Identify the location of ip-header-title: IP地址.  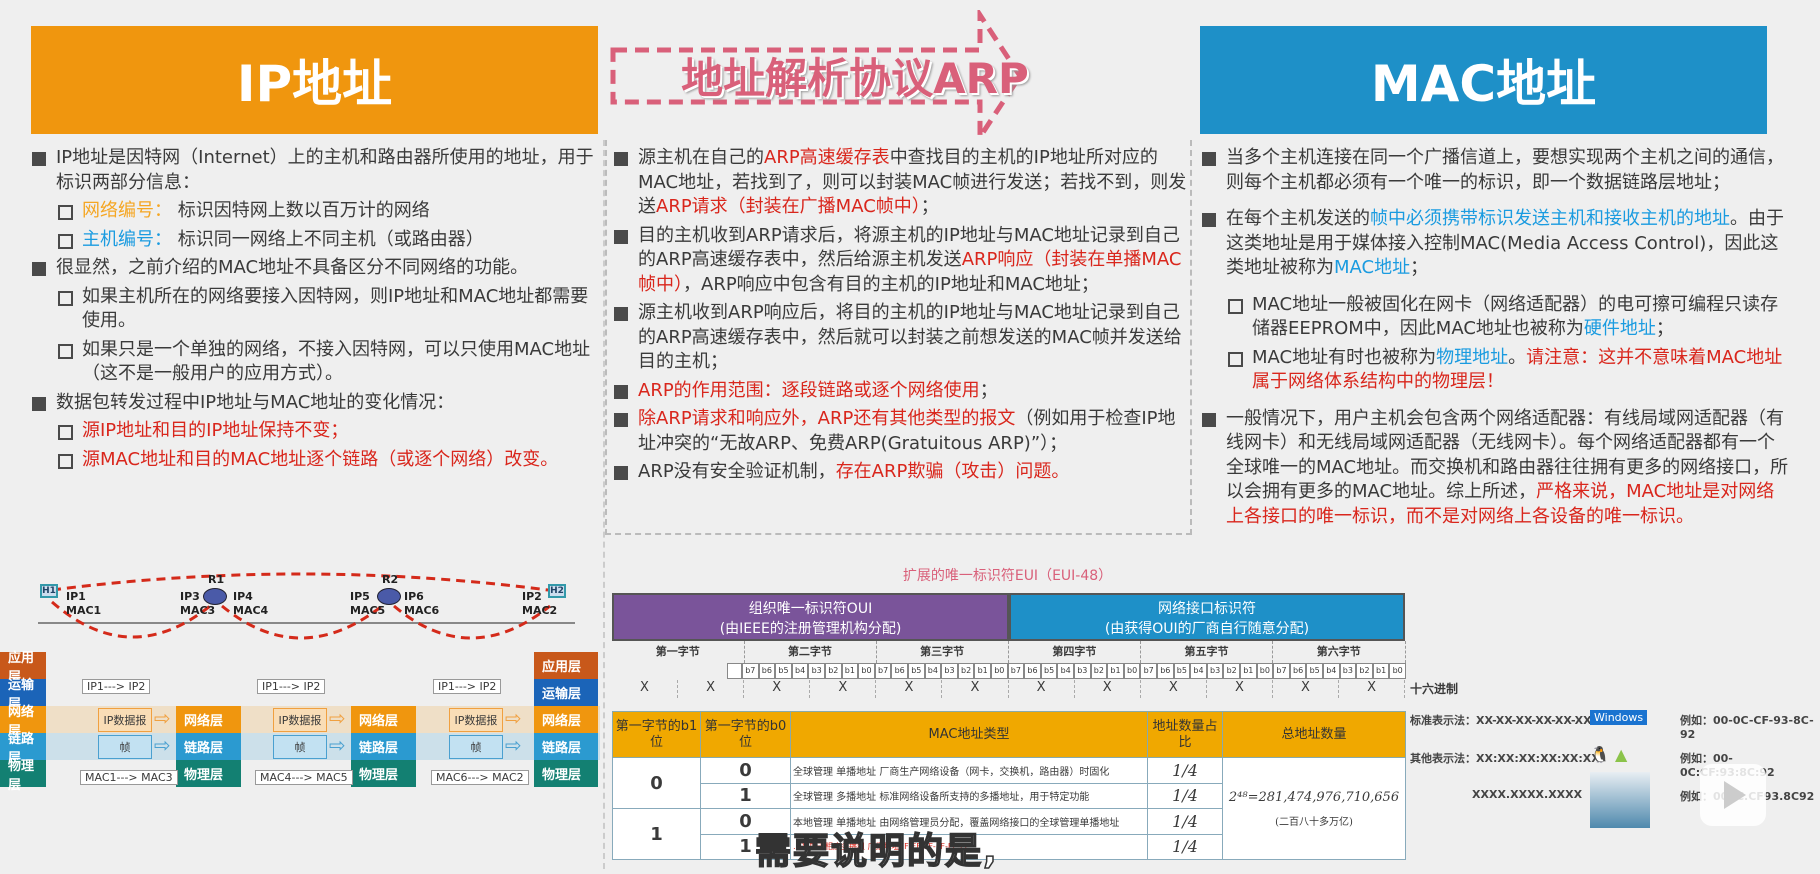
(314, 84).